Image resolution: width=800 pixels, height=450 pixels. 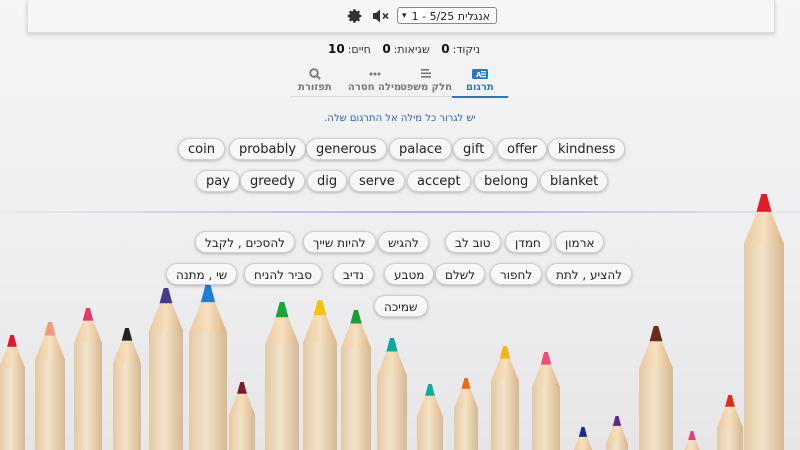 What do you see at coordinates (375, 87) in the screenshot?
I see `tab-missing-word-label: מילה חסרה` at bounding box center [375, 87].